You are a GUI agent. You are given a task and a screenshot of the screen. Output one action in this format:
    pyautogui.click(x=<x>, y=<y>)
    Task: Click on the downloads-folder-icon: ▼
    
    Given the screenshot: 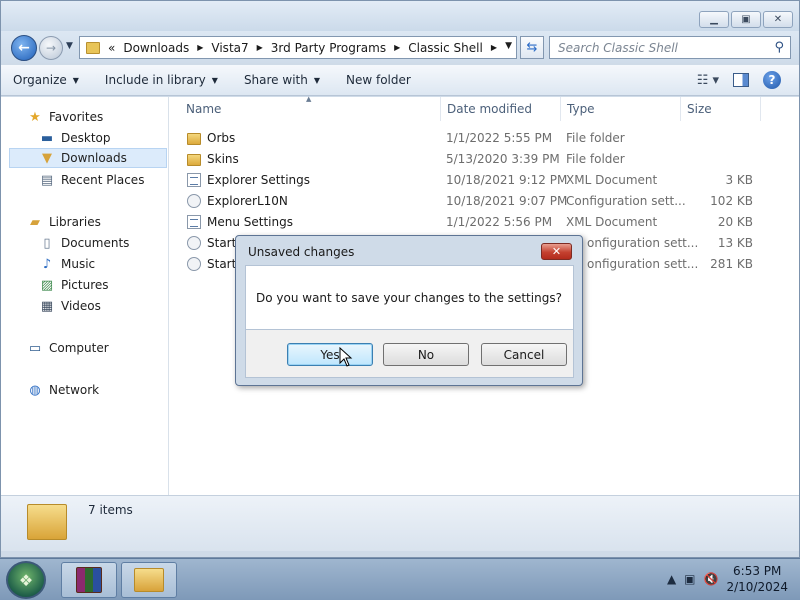 What is the action you would take?
    pyautogui.click(x=47, y=158)
    